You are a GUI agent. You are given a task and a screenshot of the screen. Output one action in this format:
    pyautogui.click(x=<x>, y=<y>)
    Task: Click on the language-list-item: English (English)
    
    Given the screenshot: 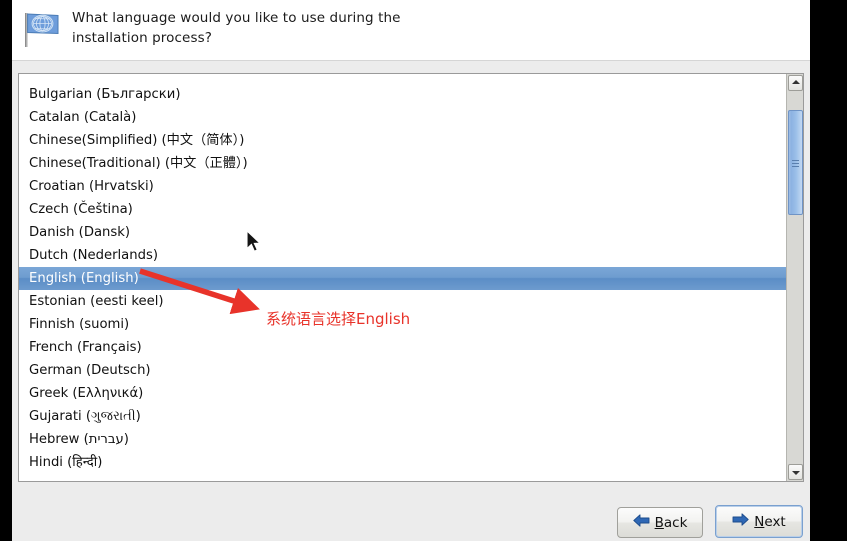 What is the action you would take?
    pyautogui.click(x=402, y=278)
    